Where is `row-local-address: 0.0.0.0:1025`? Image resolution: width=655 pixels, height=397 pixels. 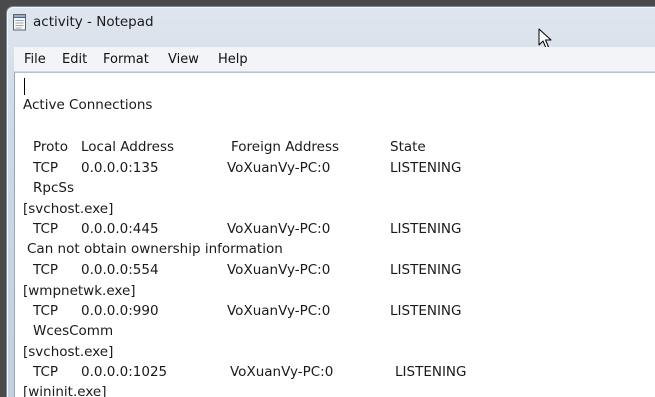
row-local-address: 0.0.0.0:1025 is located at coordinates (124, 372).